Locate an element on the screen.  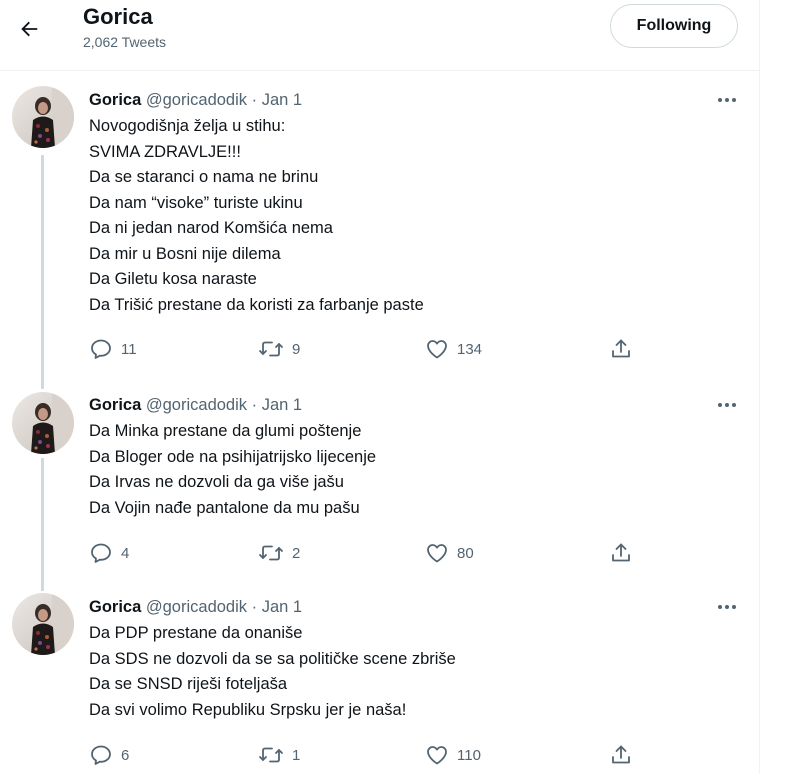
arrow-left-icon is located at coordinates (29, 29).